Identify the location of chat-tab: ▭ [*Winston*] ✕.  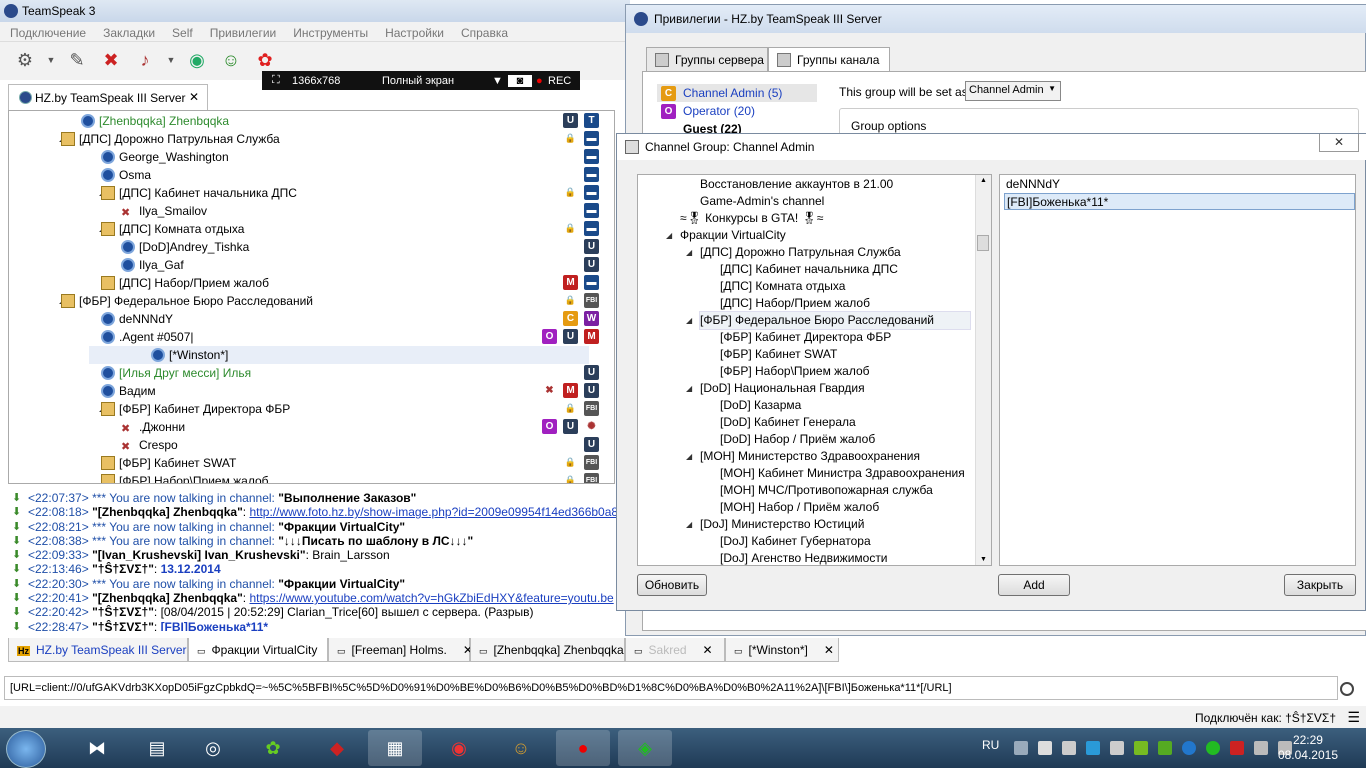
(782, 650).